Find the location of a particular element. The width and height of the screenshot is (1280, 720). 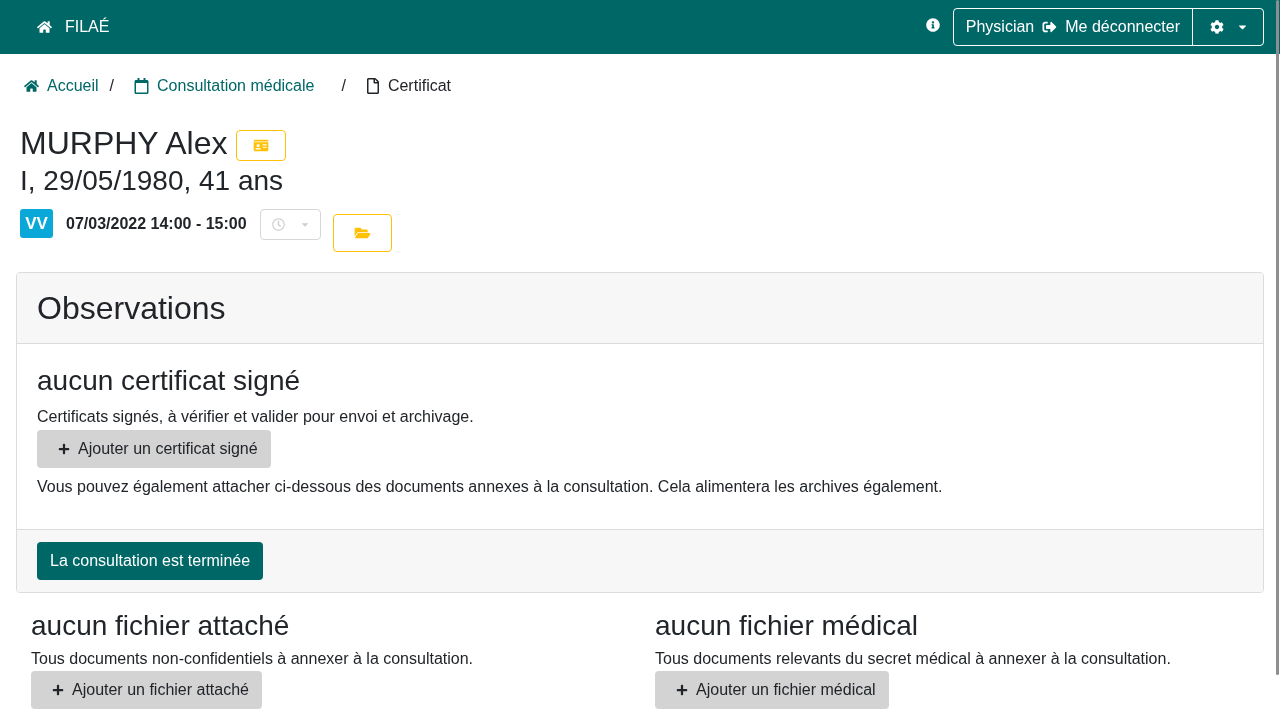

settings-icon is located at coordinates (1216, 27).